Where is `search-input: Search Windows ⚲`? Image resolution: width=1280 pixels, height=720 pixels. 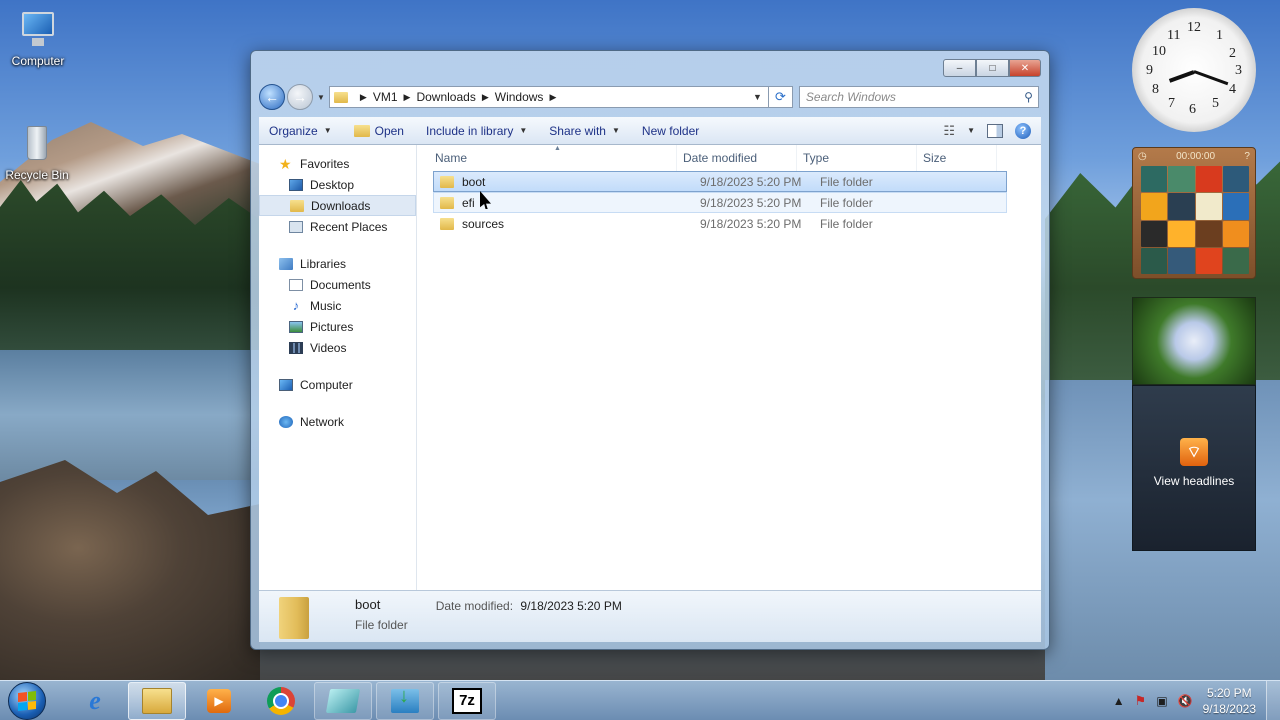 search-input: Search Windows ⚲ is located at coordinates (918, 97).